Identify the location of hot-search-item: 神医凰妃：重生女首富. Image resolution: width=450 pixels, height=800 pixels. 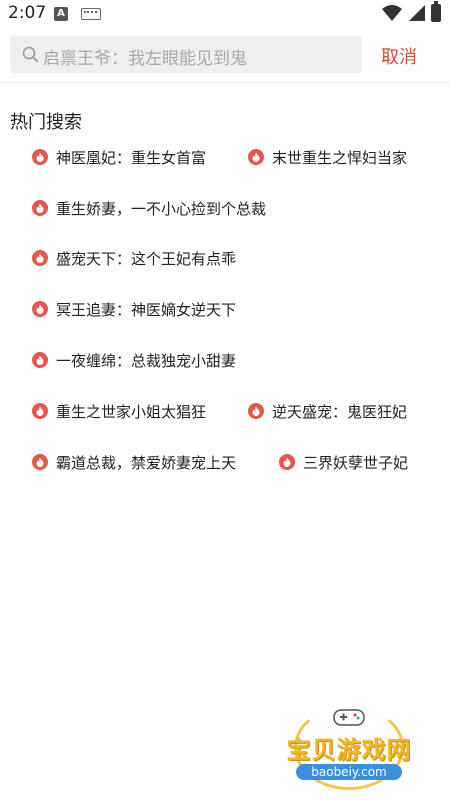
(119, 157).